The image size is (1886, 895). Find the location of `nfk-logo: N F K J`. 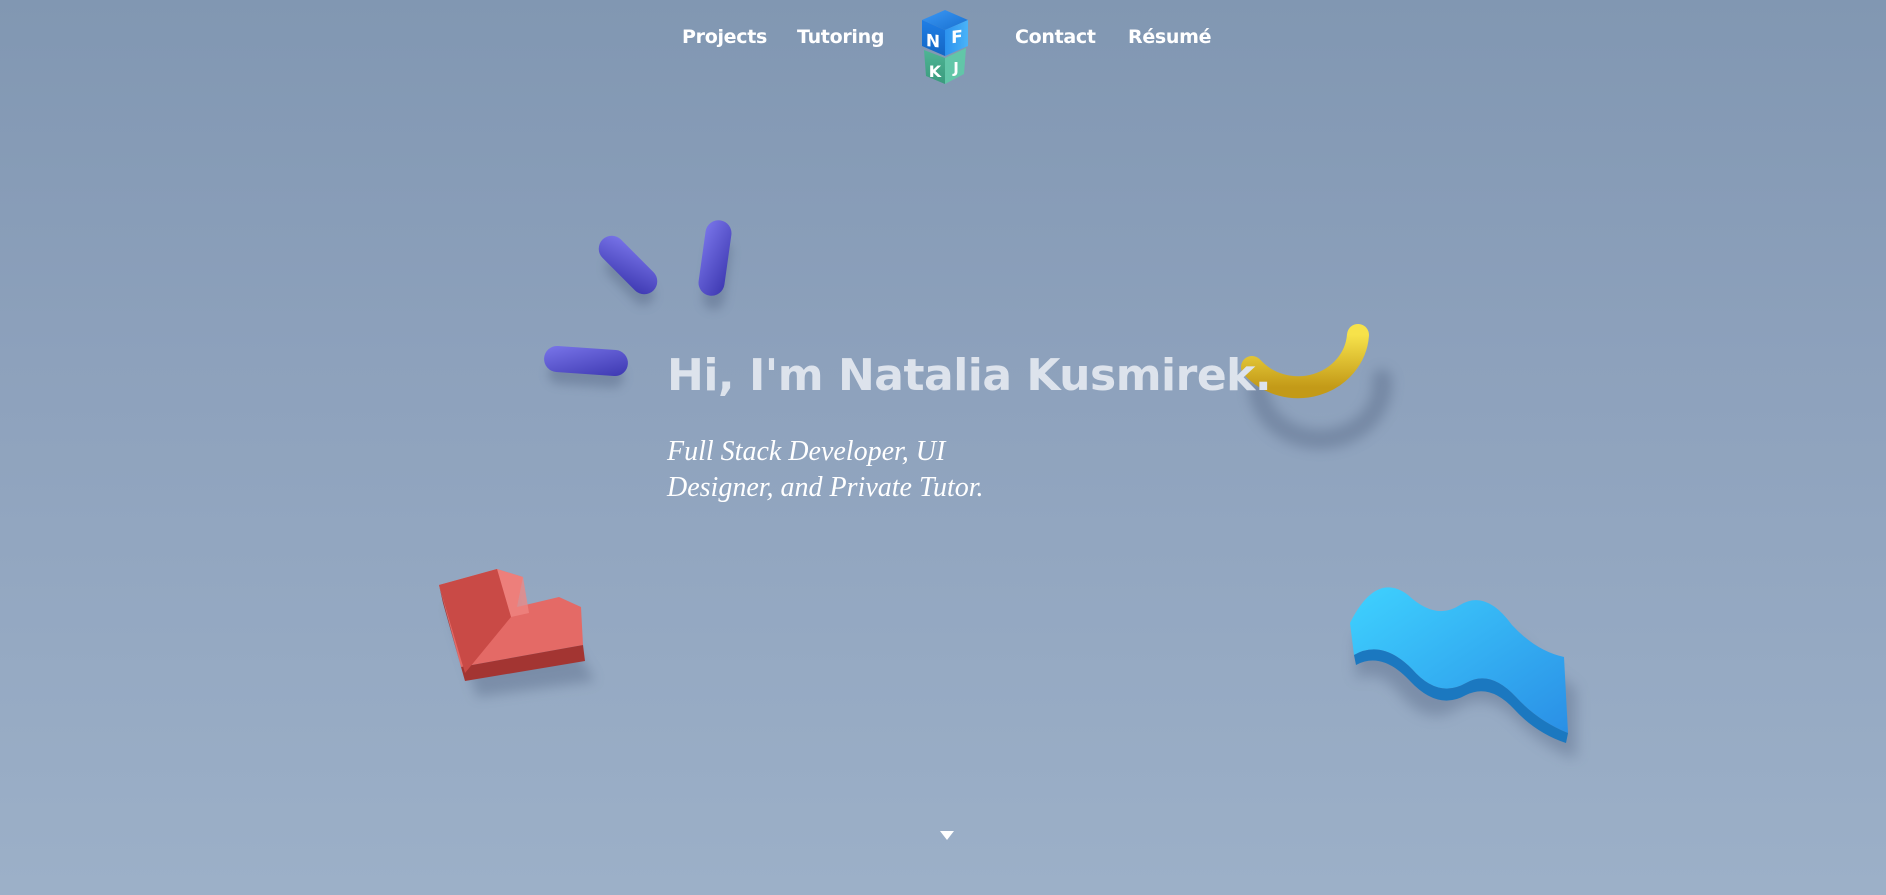

nfk-logo: N F K J is located at coordinates (945, 48).